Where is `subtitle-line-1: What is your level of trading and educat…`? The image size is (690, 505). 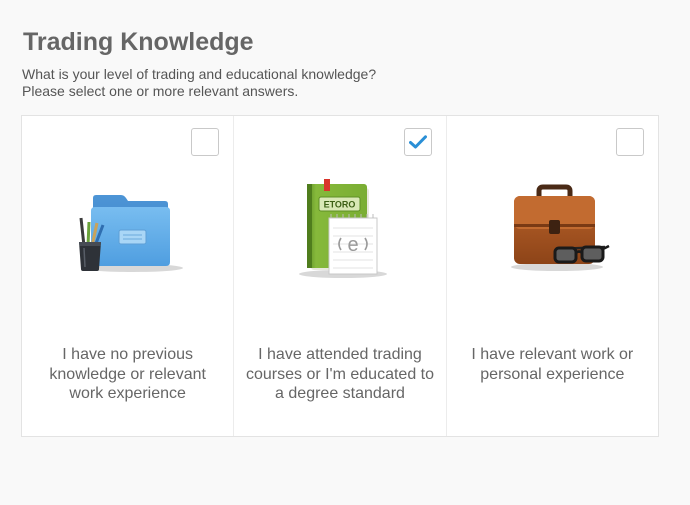 subtitle-line-1: What is your level of trading and educat… is located at coordinates (199, 74).